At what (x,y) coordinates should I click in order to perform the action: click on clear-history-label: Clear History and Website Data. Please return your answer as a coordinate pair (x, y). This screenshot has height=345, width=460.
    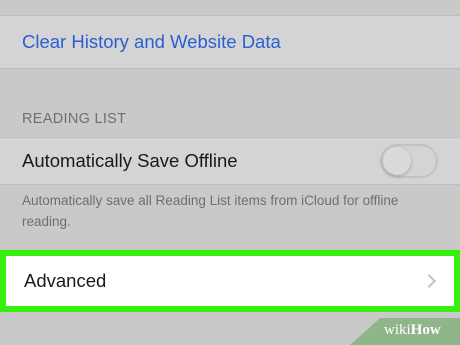
    Looking at the image, I should click on (151, 41).